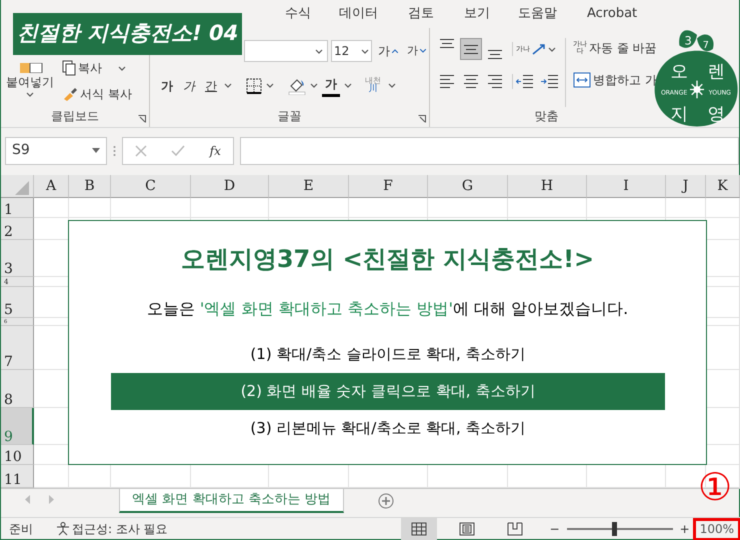 The image size is (740, 540). I want to click on middle-align-icon, so click(471, 49).